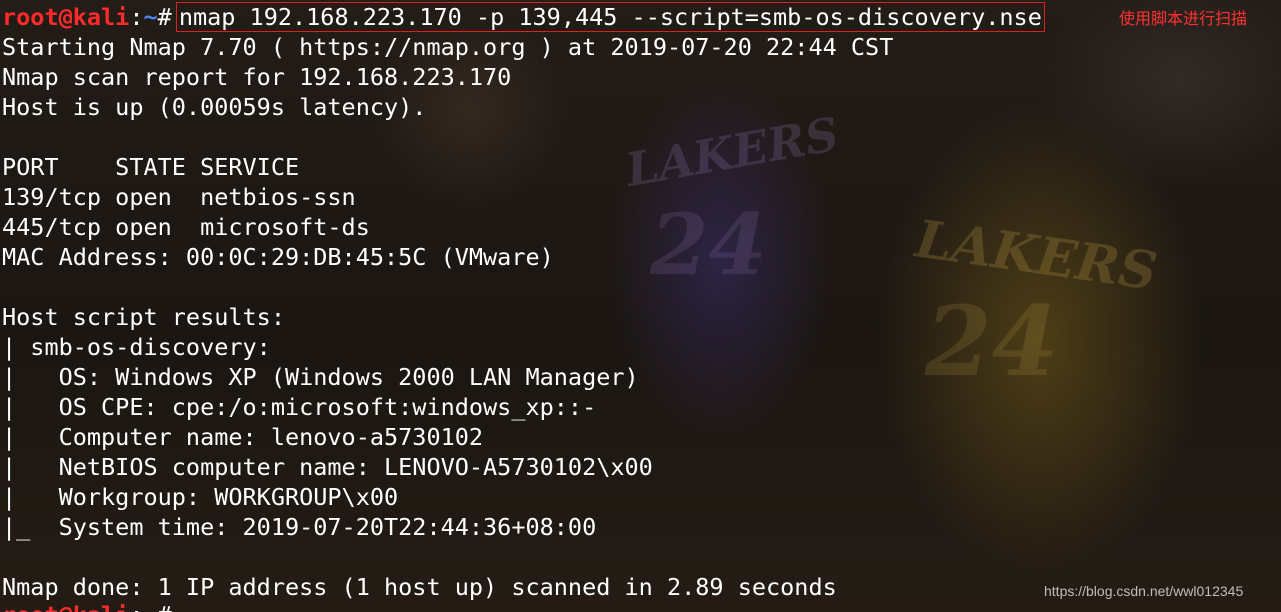 The height and width of the screenshot is (612, 1281). What do you see at coordinates (299, 407) in the screenshot?
I see `output-line: | OS CPE: cpe:/o:microsoft:windows_xp::-` at bounding box center [299, 407].